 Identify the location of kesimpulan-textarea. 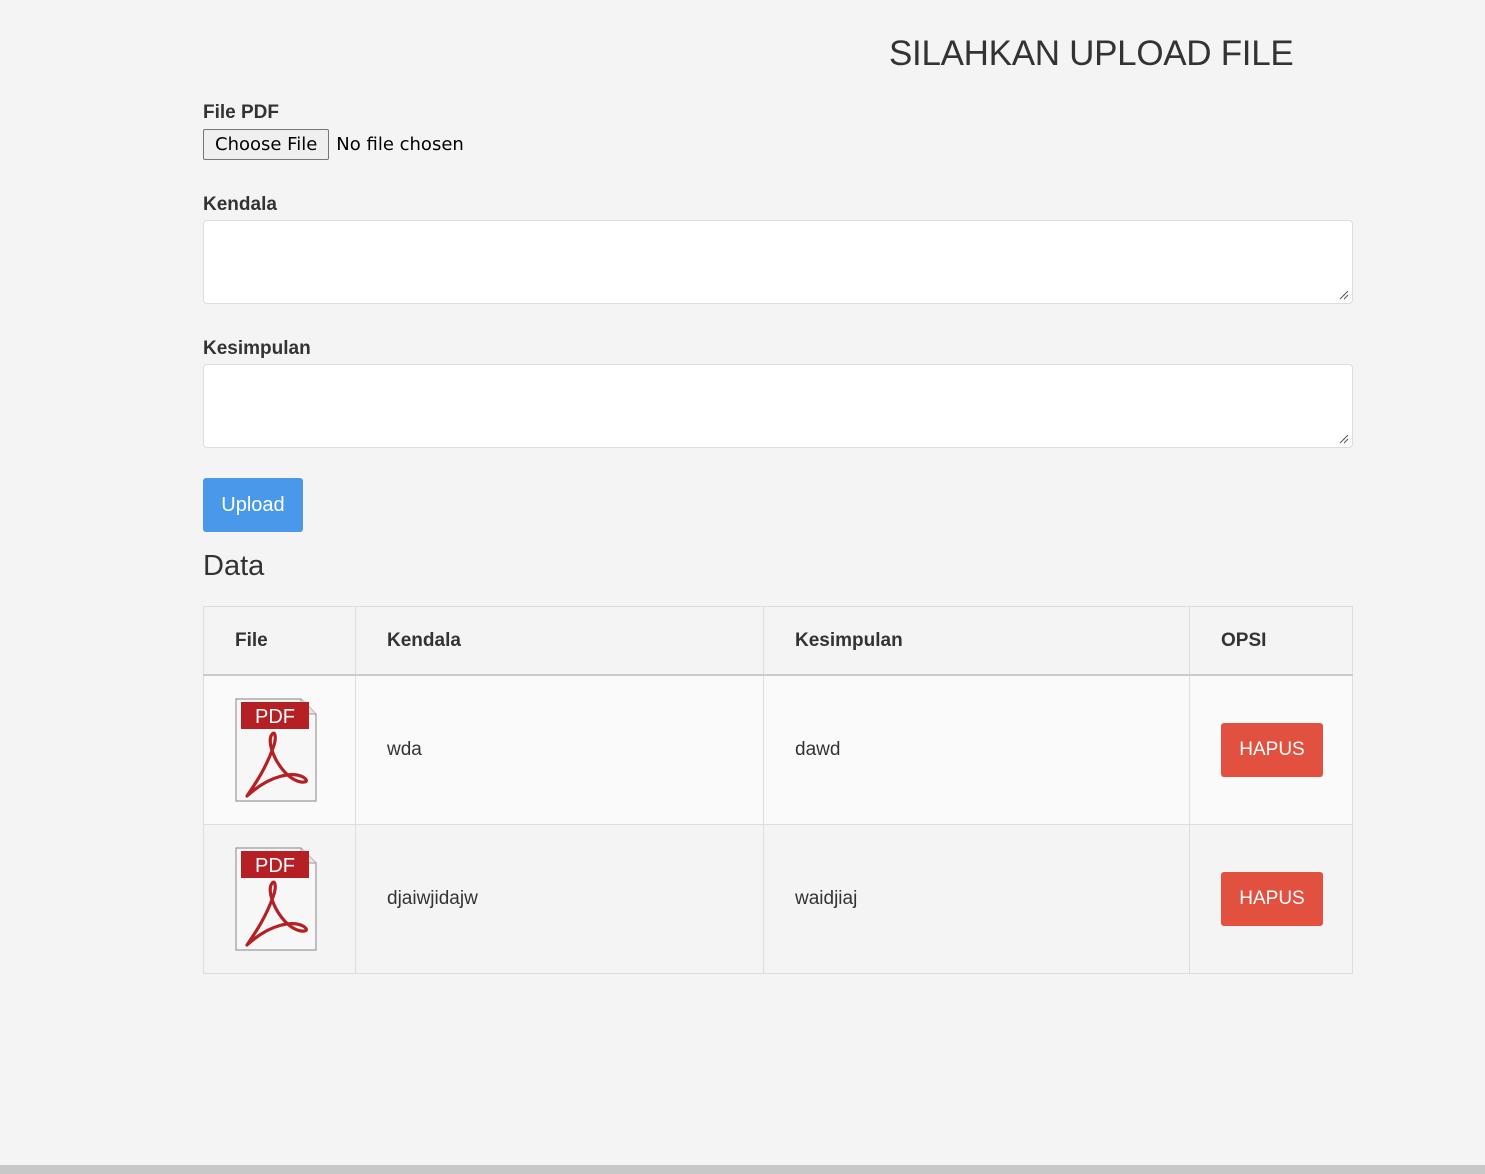
(778, 406).